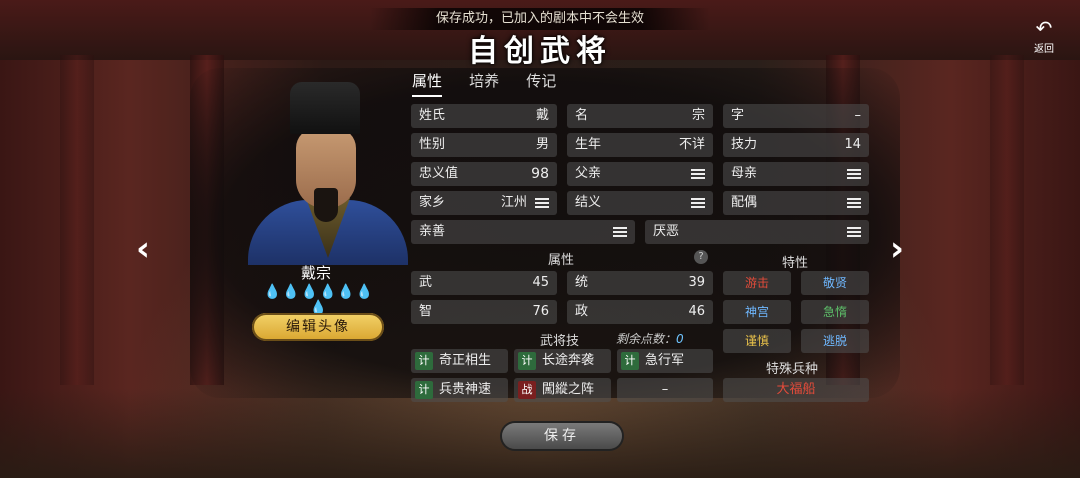 This screenshot has width=1080, height=478. I want to click on skill-slot-empty: –, so click(665, 390).